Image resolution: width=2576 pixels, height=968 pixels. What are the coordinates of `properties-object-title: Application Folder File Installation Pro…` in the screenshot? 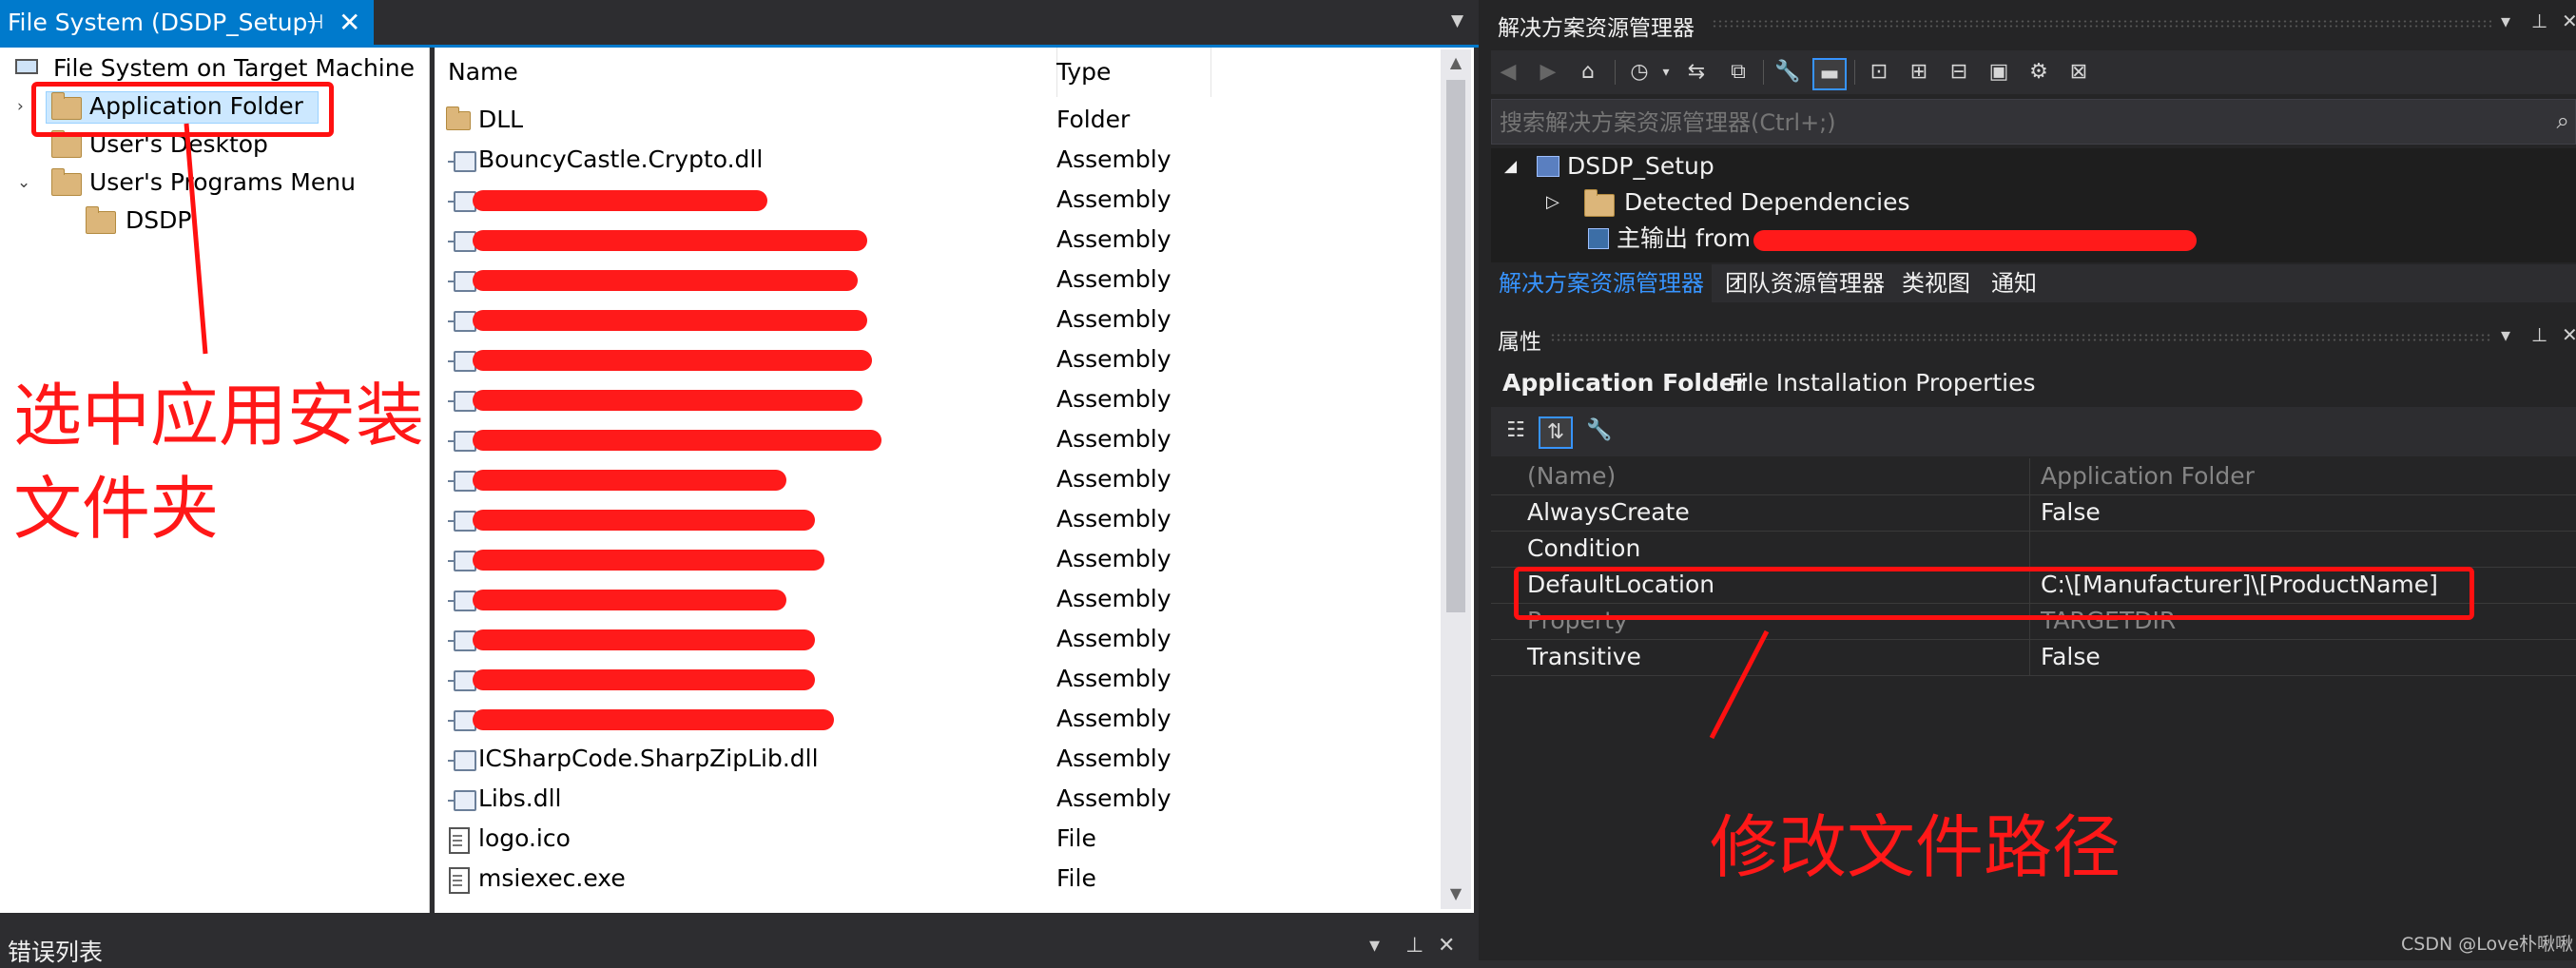 It's located at (2033, 383).